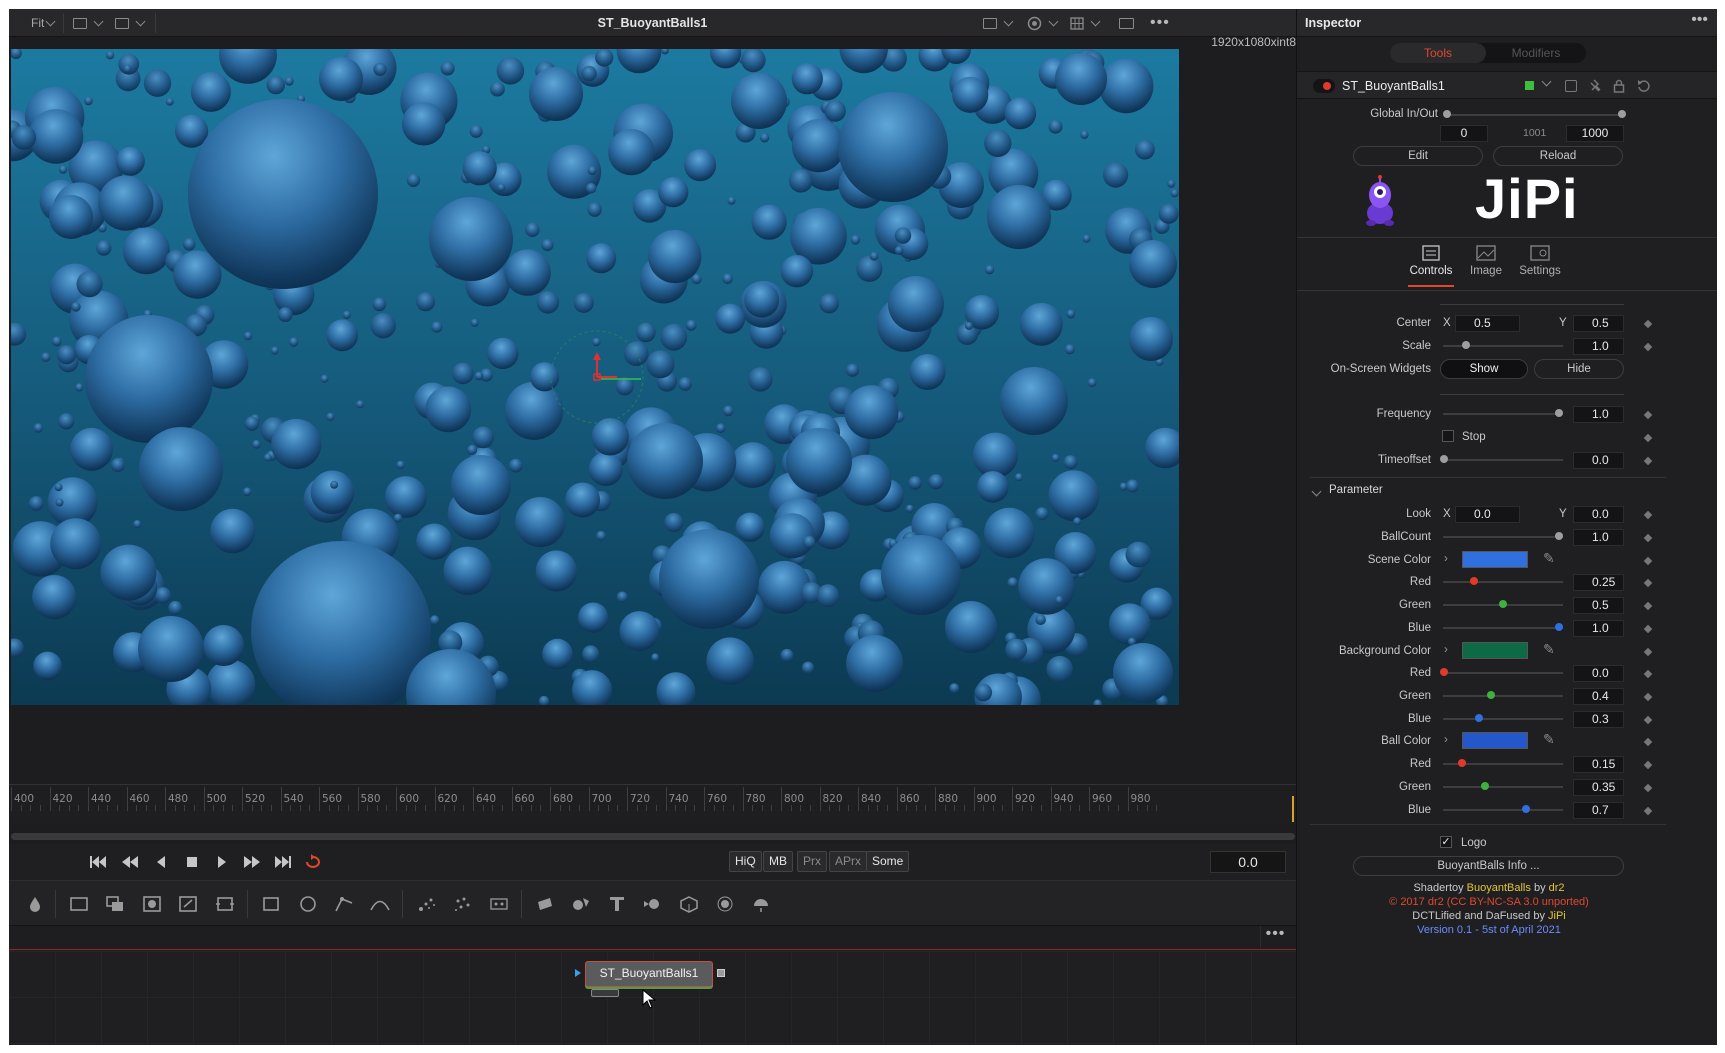 Image resolution: width=1725 pixels, height=1053 pixels. I want to click on scene-green-knob, so click(1503, 604).